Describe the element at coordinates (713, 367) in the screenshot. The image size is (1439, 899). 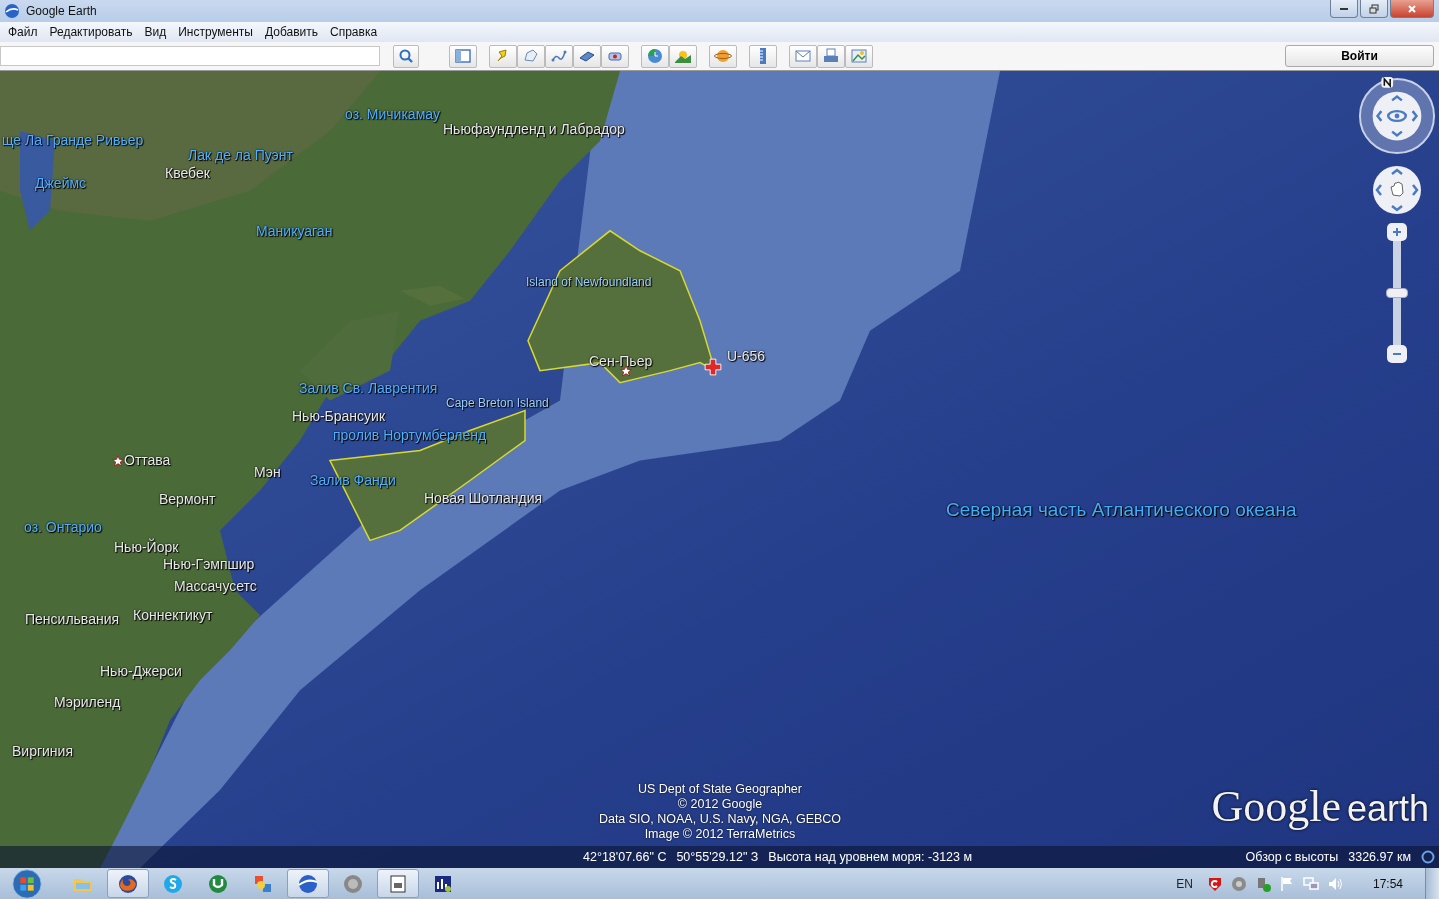
I see `cross-icon` at that location.